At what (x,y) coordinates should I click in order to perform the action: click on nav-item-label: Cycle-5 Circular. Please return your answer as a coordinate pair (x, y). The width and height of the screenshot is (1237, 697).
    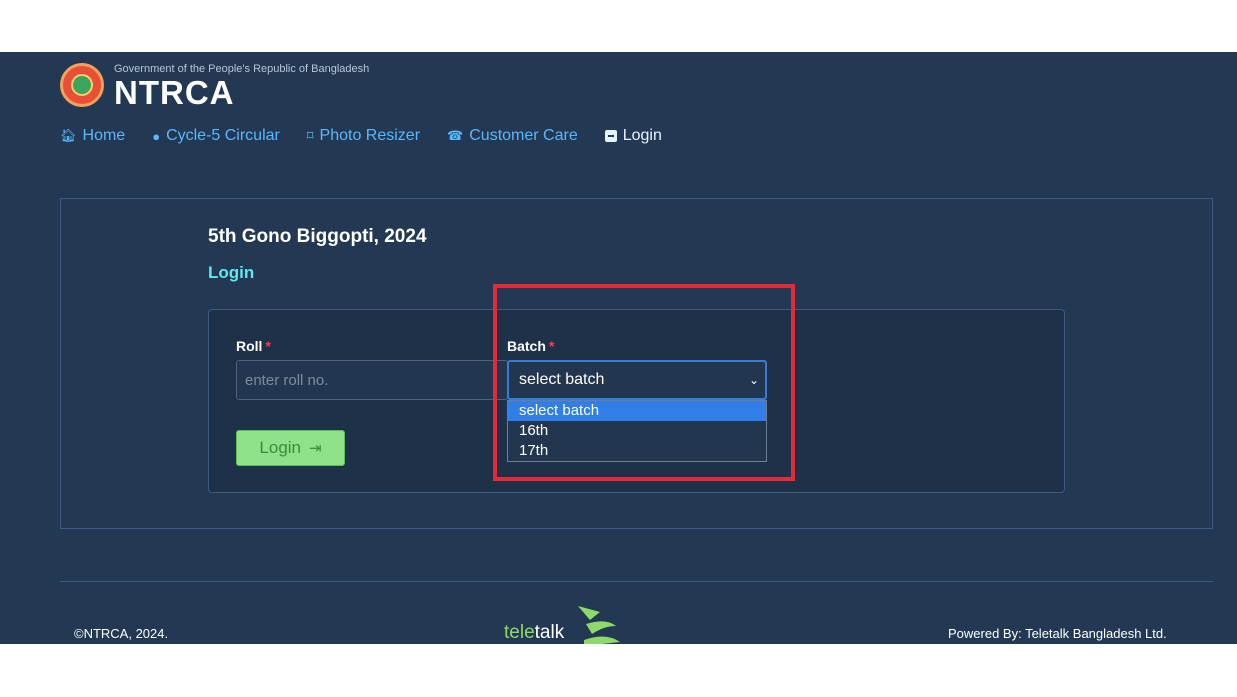
    Looking at the image, I should click on (223, 135).